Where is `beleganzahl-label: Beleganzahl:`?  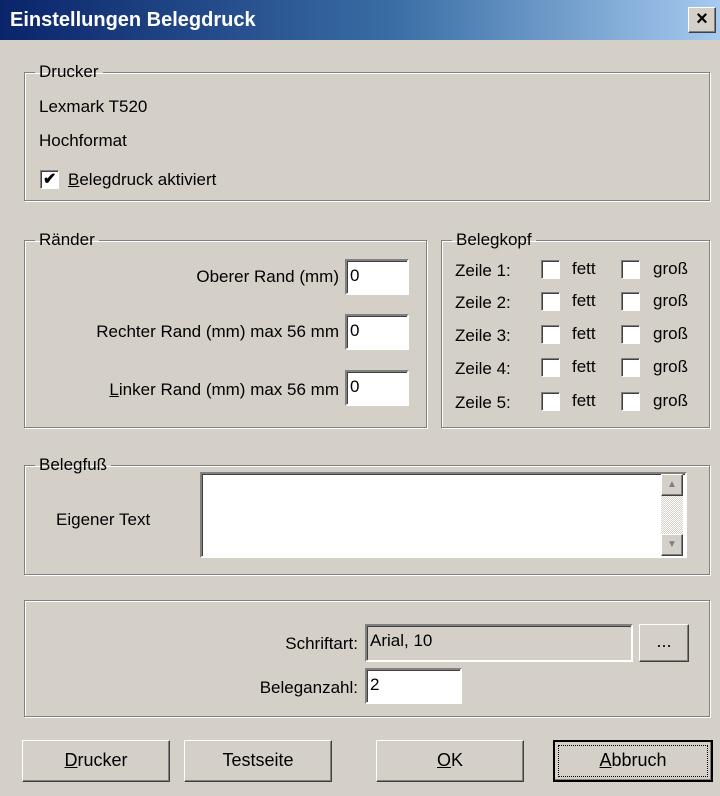
beleganzahl-label: Beleganzahl: is located at coordinates (308, 687).